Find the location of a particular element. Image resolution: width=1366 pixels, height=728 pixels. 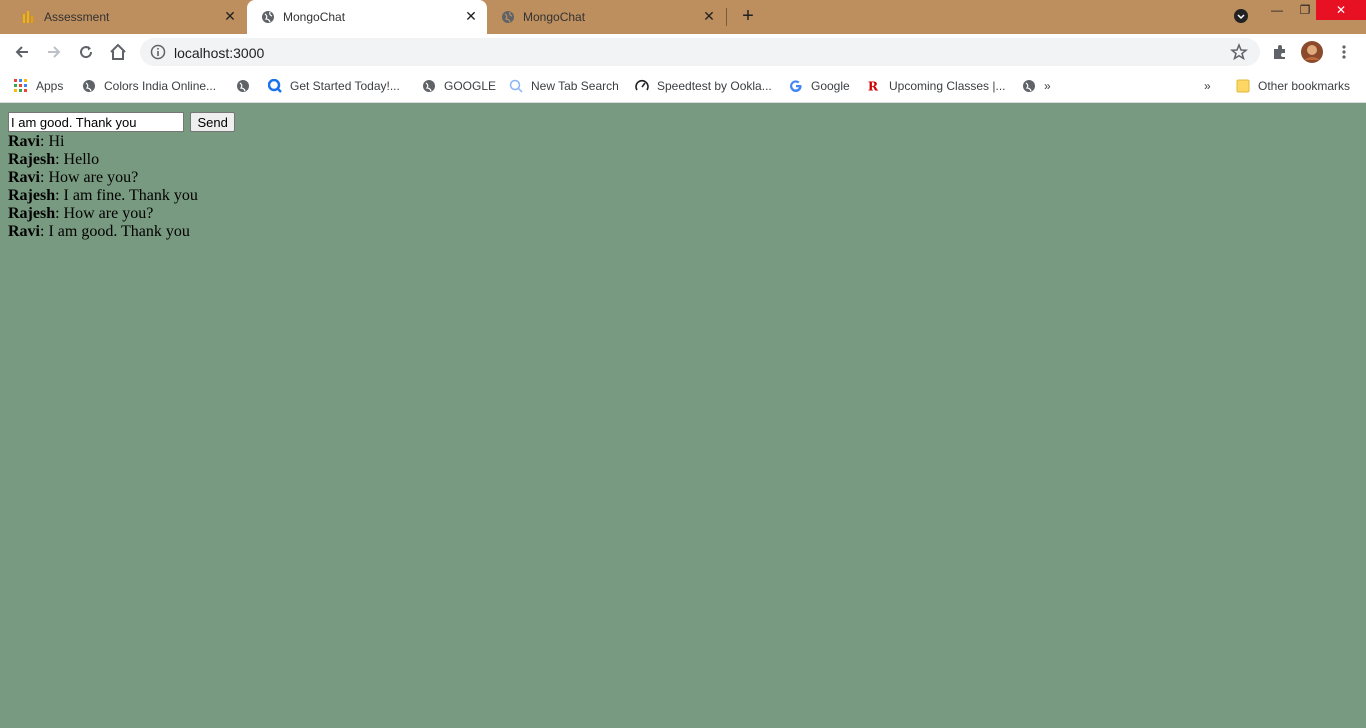

reload-icon is located at coordinates (86, 52).